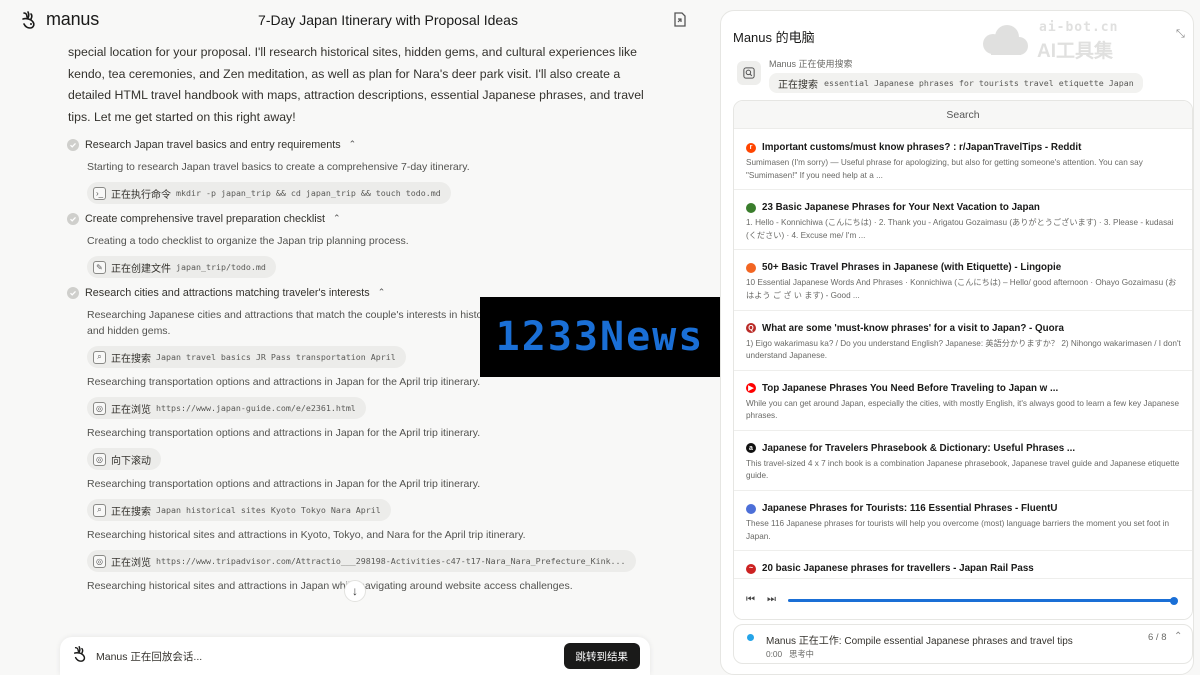 Image resolution: width=1200 pixels, height=675 pixels. I want to click on skip-forward-icon: ⏭, so click(771, 599).